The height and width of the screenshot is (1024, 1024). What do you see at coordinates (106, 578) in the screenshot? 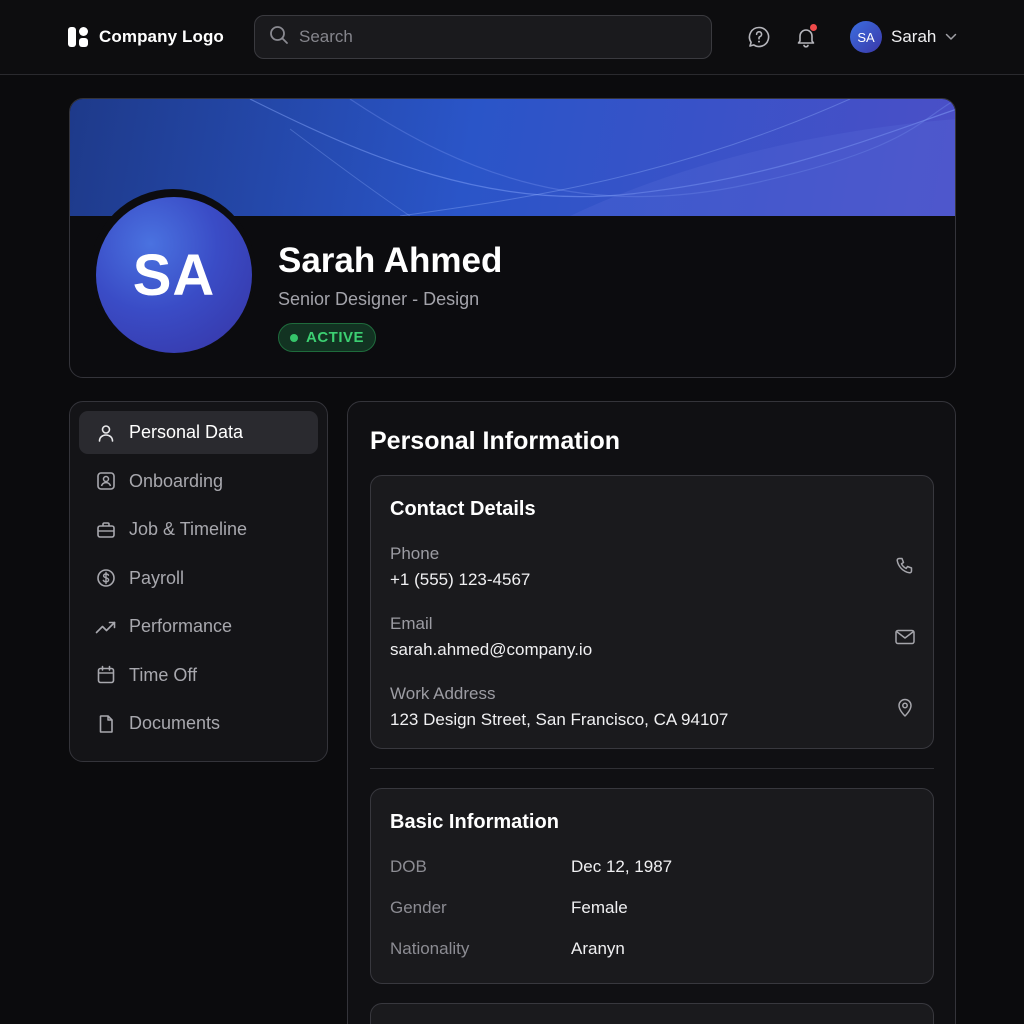
I see `dollar-circle-icon` at bounding box center [106, 578].